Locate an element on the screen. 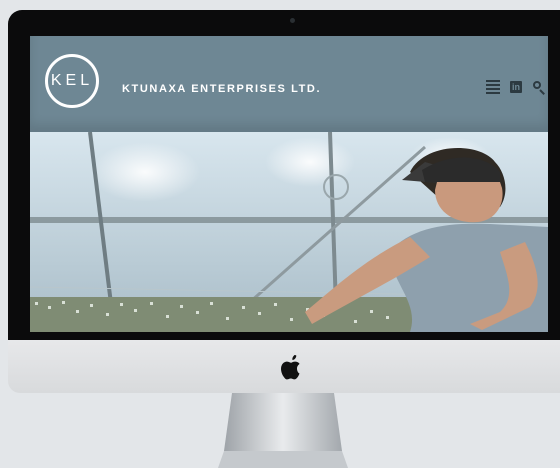 The height and width of the screenshot is (468, 560). monitor-stand is located at coordinates (283, 430).